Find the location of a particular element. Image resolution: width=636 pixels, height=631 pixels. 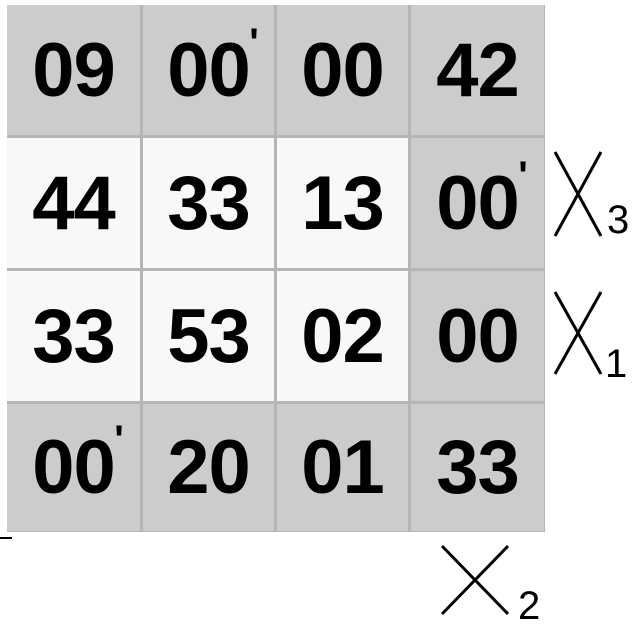

map-cell-r0-c0: 09 is located at coordinates (73, 70).